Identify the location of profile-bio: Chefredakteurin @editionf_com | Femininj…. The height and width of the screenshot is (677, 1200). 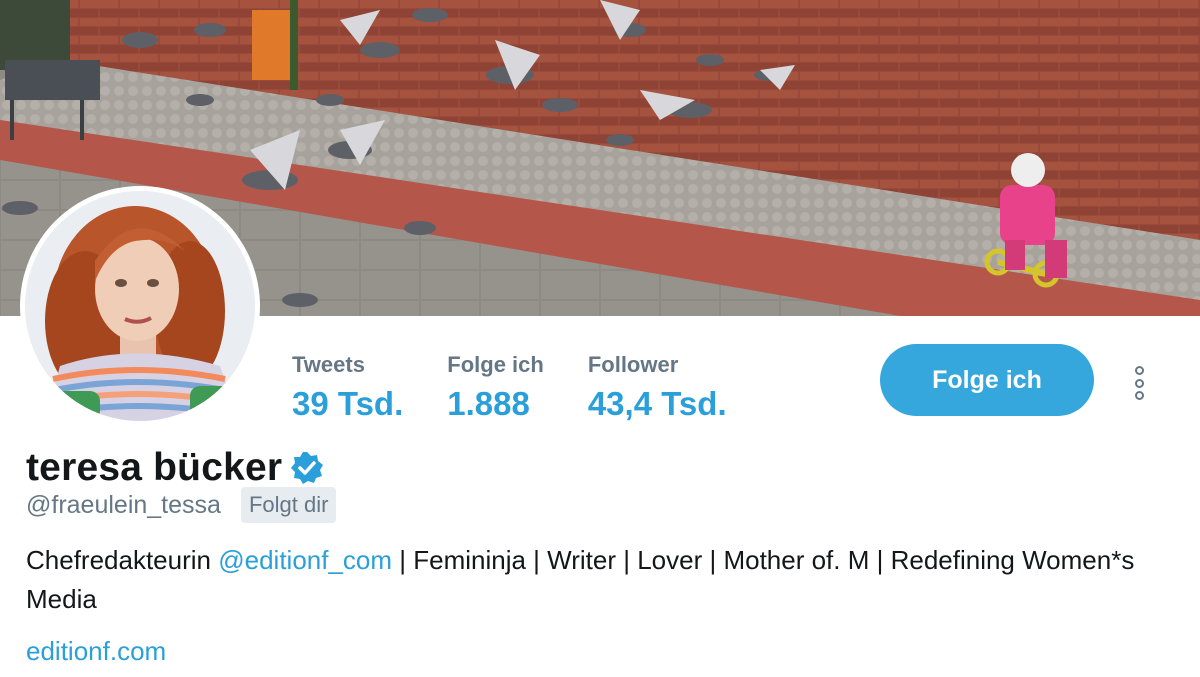
(601, 580).